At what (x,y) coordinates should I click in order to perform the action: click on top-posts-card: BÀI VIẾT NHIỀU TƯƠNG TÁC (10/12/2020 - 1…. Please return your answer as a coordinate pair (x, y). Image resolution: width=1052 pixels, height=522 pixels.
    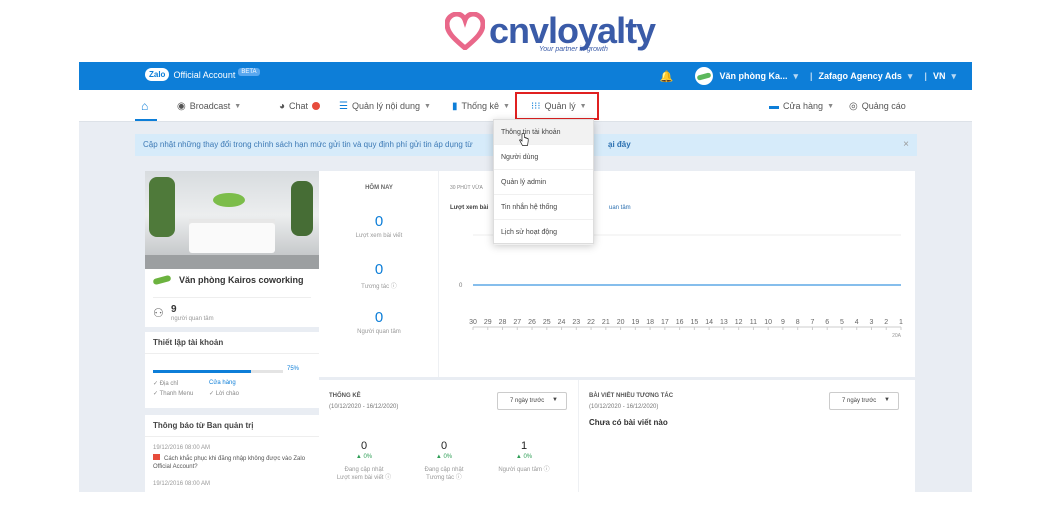
    Looking at the image, I should click on (746, 436).